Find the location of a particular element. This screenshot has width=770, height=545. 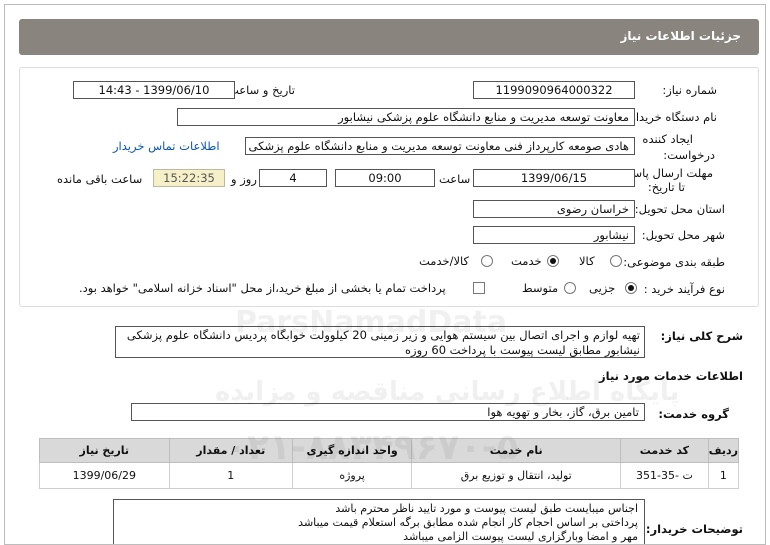

remaining-label: ساعت باقی مانده is located at coordinates (100, 179).